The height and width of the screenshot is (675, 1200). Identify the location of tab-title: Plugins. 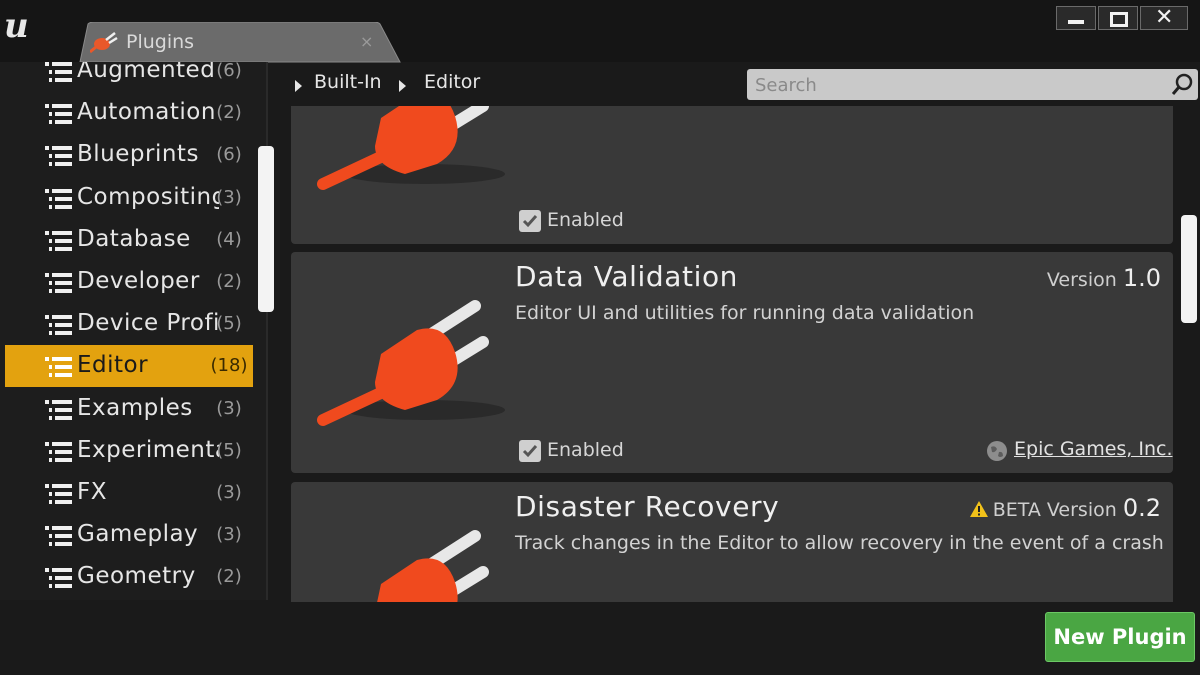
(160, 42).